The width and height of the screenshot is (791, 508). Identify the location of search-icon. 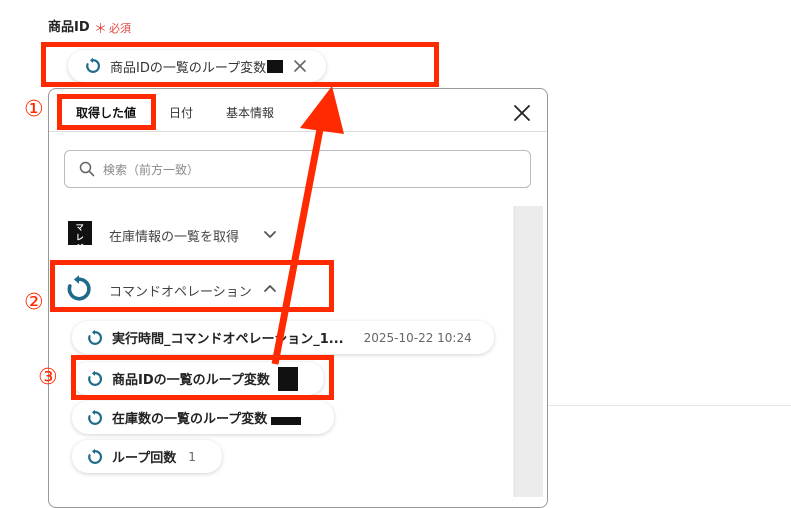
(87, 169).